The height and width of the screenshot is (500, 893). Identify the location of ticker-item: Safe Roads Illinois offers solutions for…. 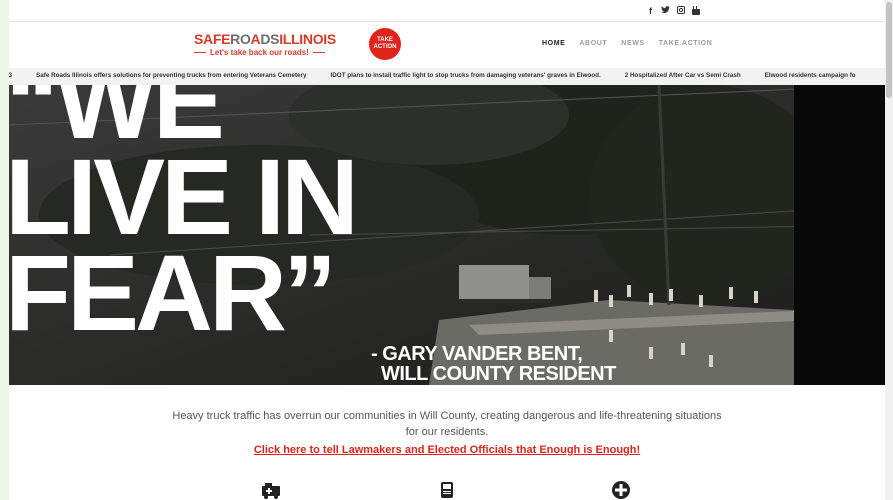
(171, 75).